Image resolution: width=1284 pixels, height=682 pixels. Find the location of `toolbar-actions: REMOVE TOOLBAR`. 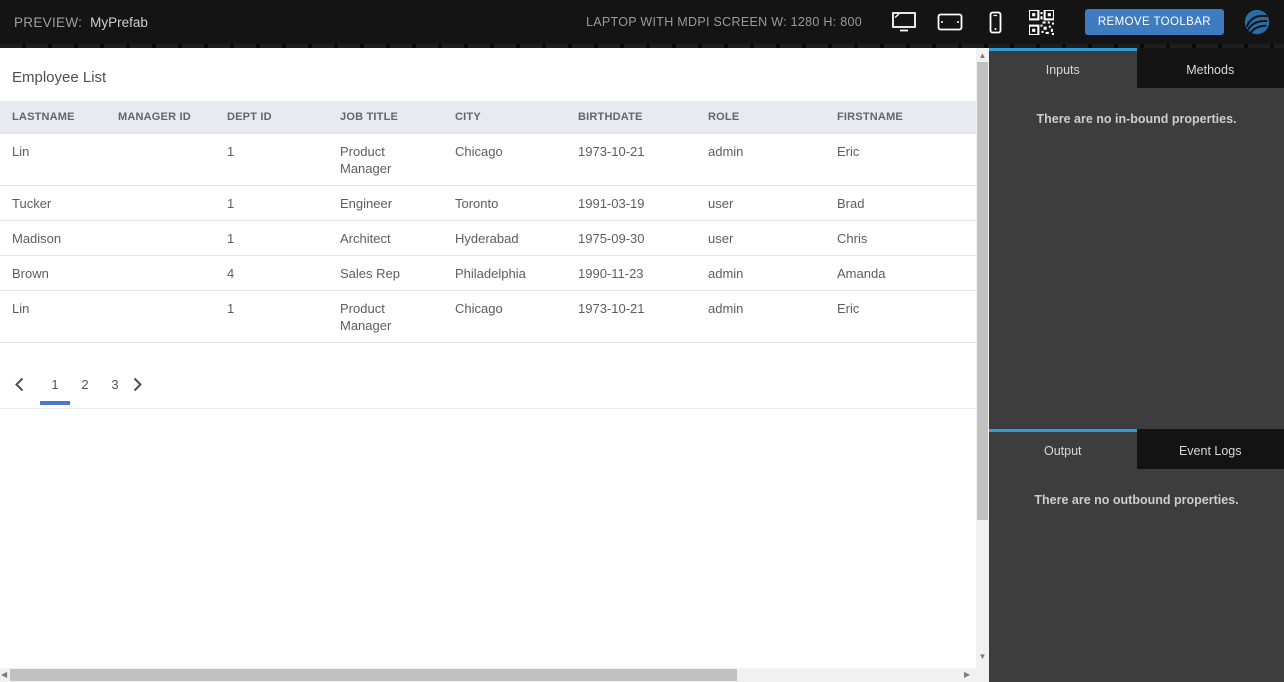

toolbar-actions: REMOVE TOOLBAR is located at coordinates (1082, 22).